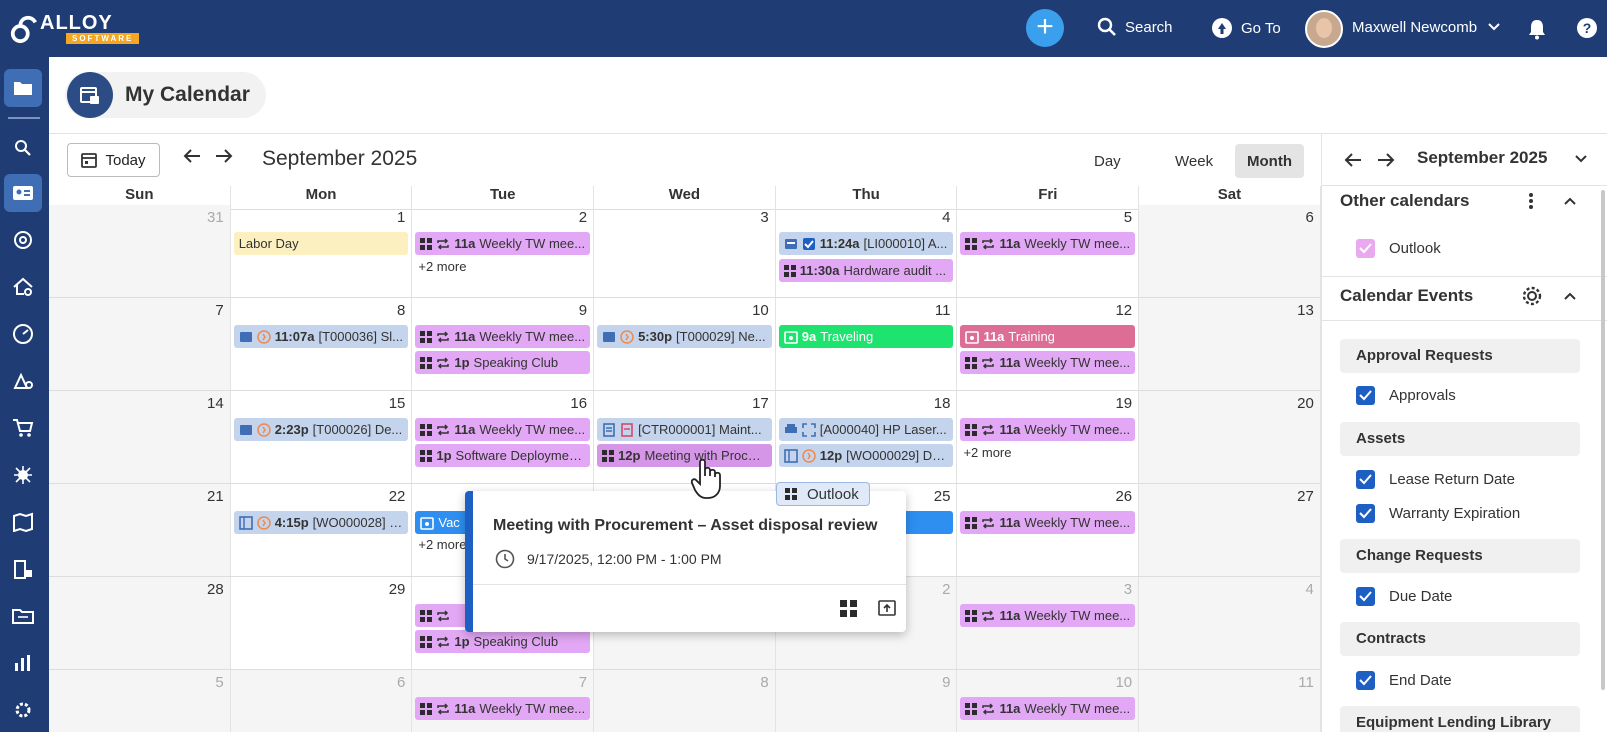 This screenshot has width=1607, height=740. What do you see at coordinates (1048, 336) in the screenshot?
I see `event-training: 11a Training` at bounding box center [1048, 336].